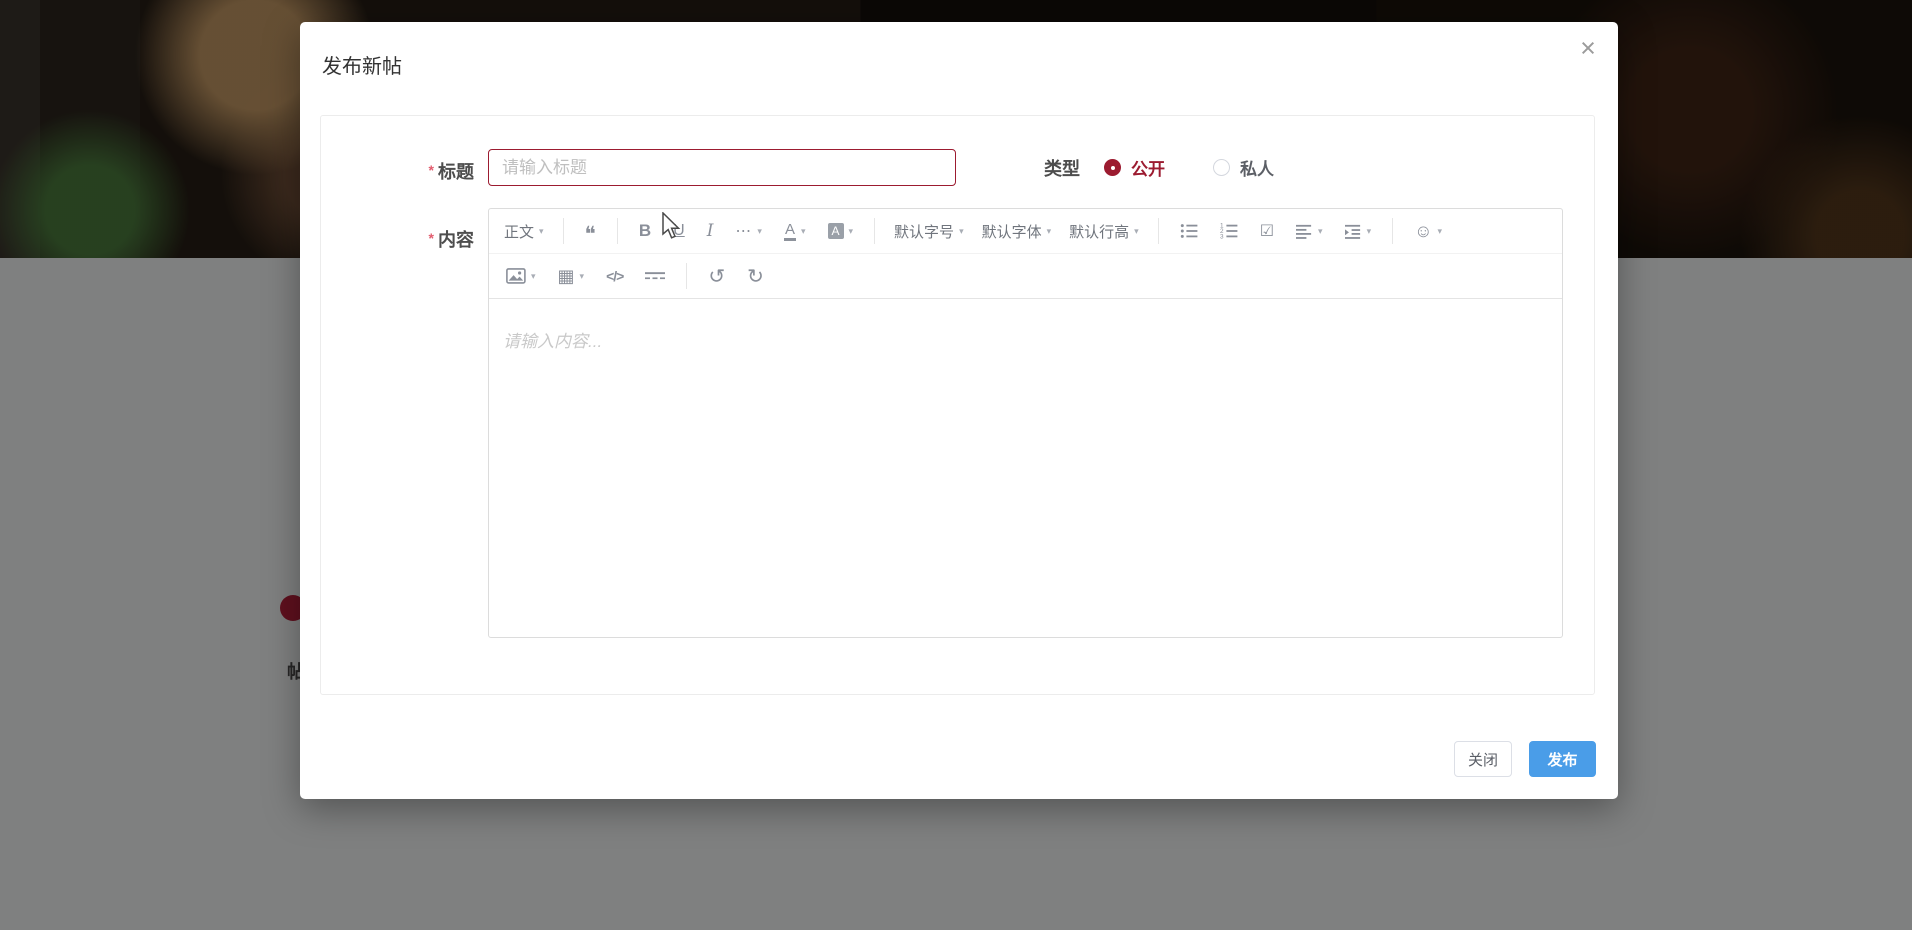 The width and height of the screenshot is (1912, 930). What do you see at coordinates (1222, 236) in the screenshot?
I see `svg-text: 3` at bounding box center [1222, 236].